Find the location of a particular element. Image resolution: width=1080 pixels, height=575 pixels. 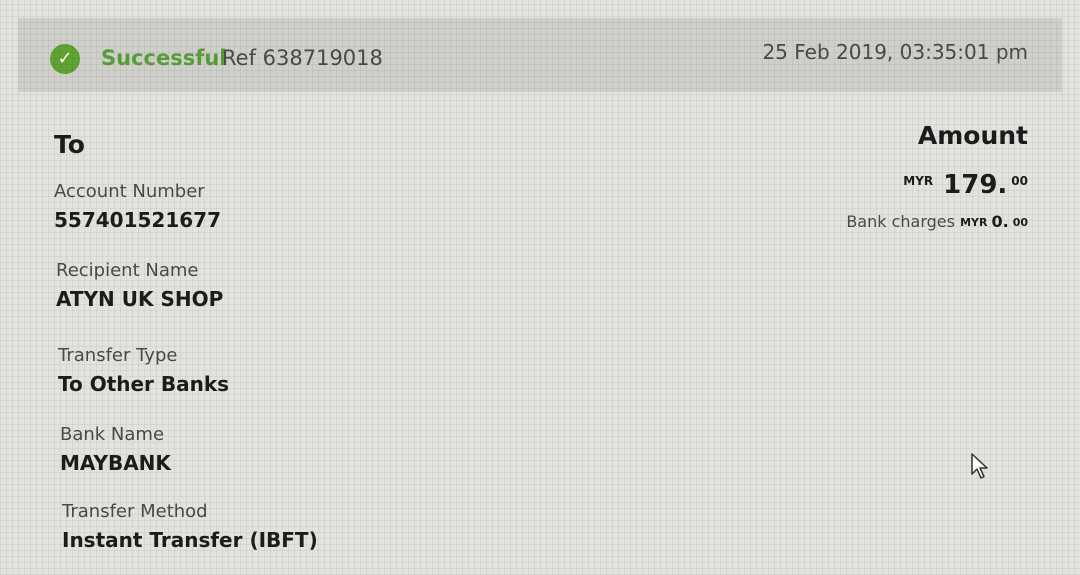

field-value: MAYBANK is located at coordinates (115, 463).